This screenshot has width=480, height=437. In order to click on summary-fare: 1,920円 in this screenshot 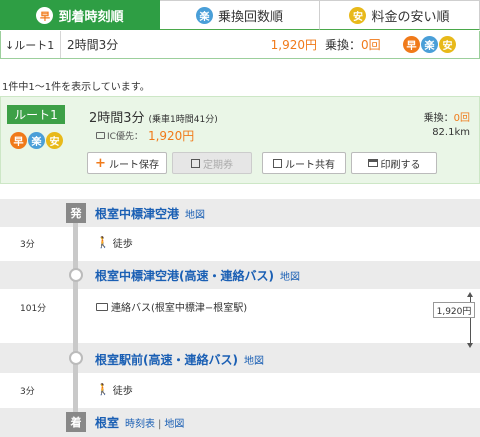, I will do `click(293, 45)`.